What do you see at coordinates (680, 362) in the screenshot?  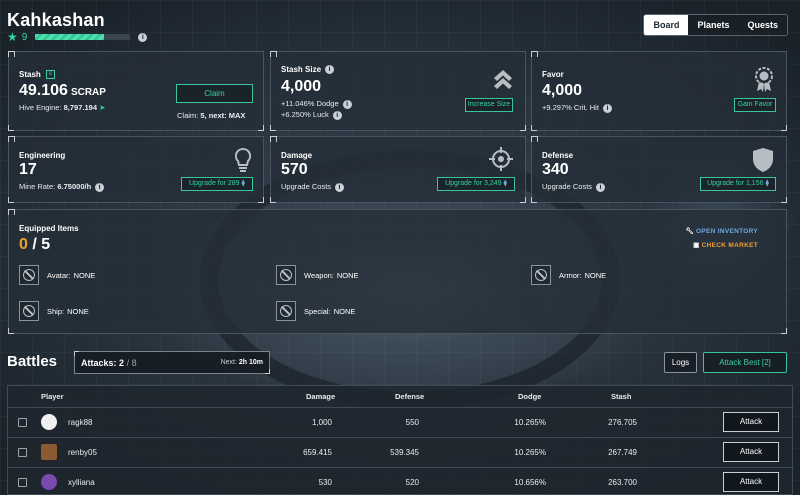 I see `logs-button: Logs` at bounding box center [680, 362].